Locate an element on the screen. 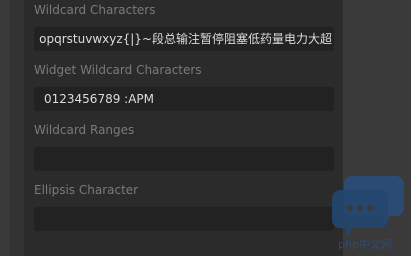  wildcard-characters-value: opqrstuvwxyz{|}~段总输注暂停阻塞低药量电力大超 is located at coordinates (185, 39).